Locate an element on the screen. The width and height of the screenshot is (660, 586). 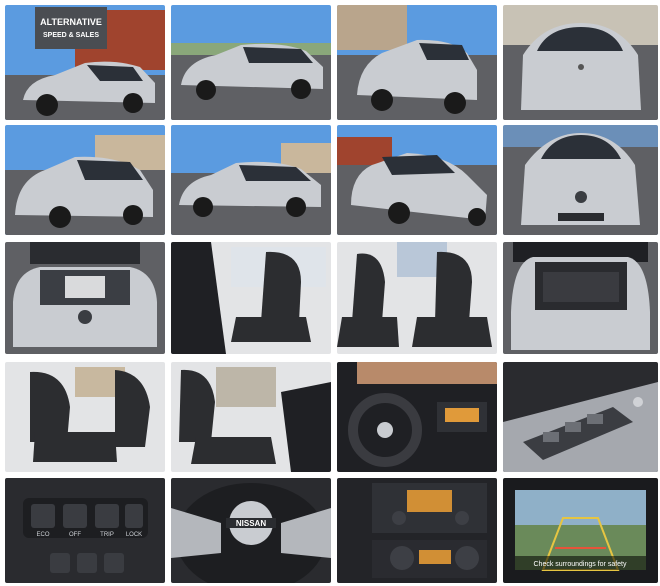
photo-rear-seats-interior is located at coordinates (85, 417).